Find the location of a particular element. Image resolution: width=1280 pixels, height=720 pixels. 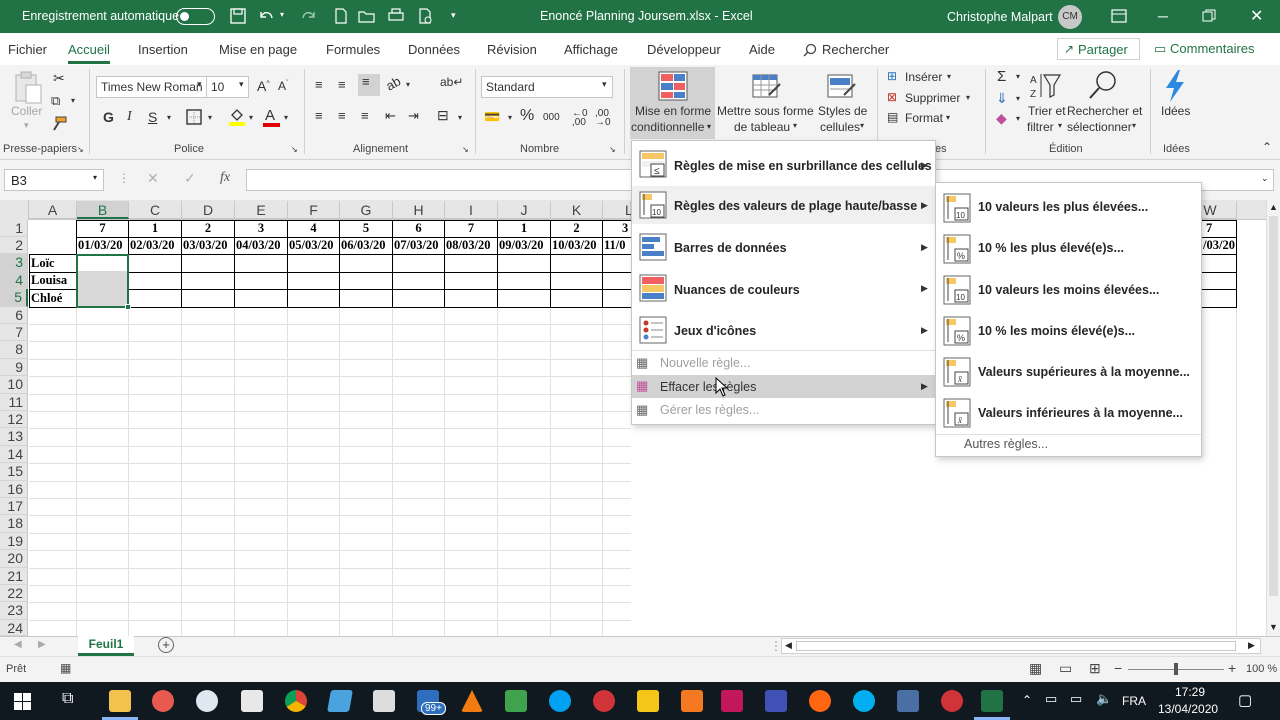

delete-cells-button: Supprimer is located at coordinates (932, 98).